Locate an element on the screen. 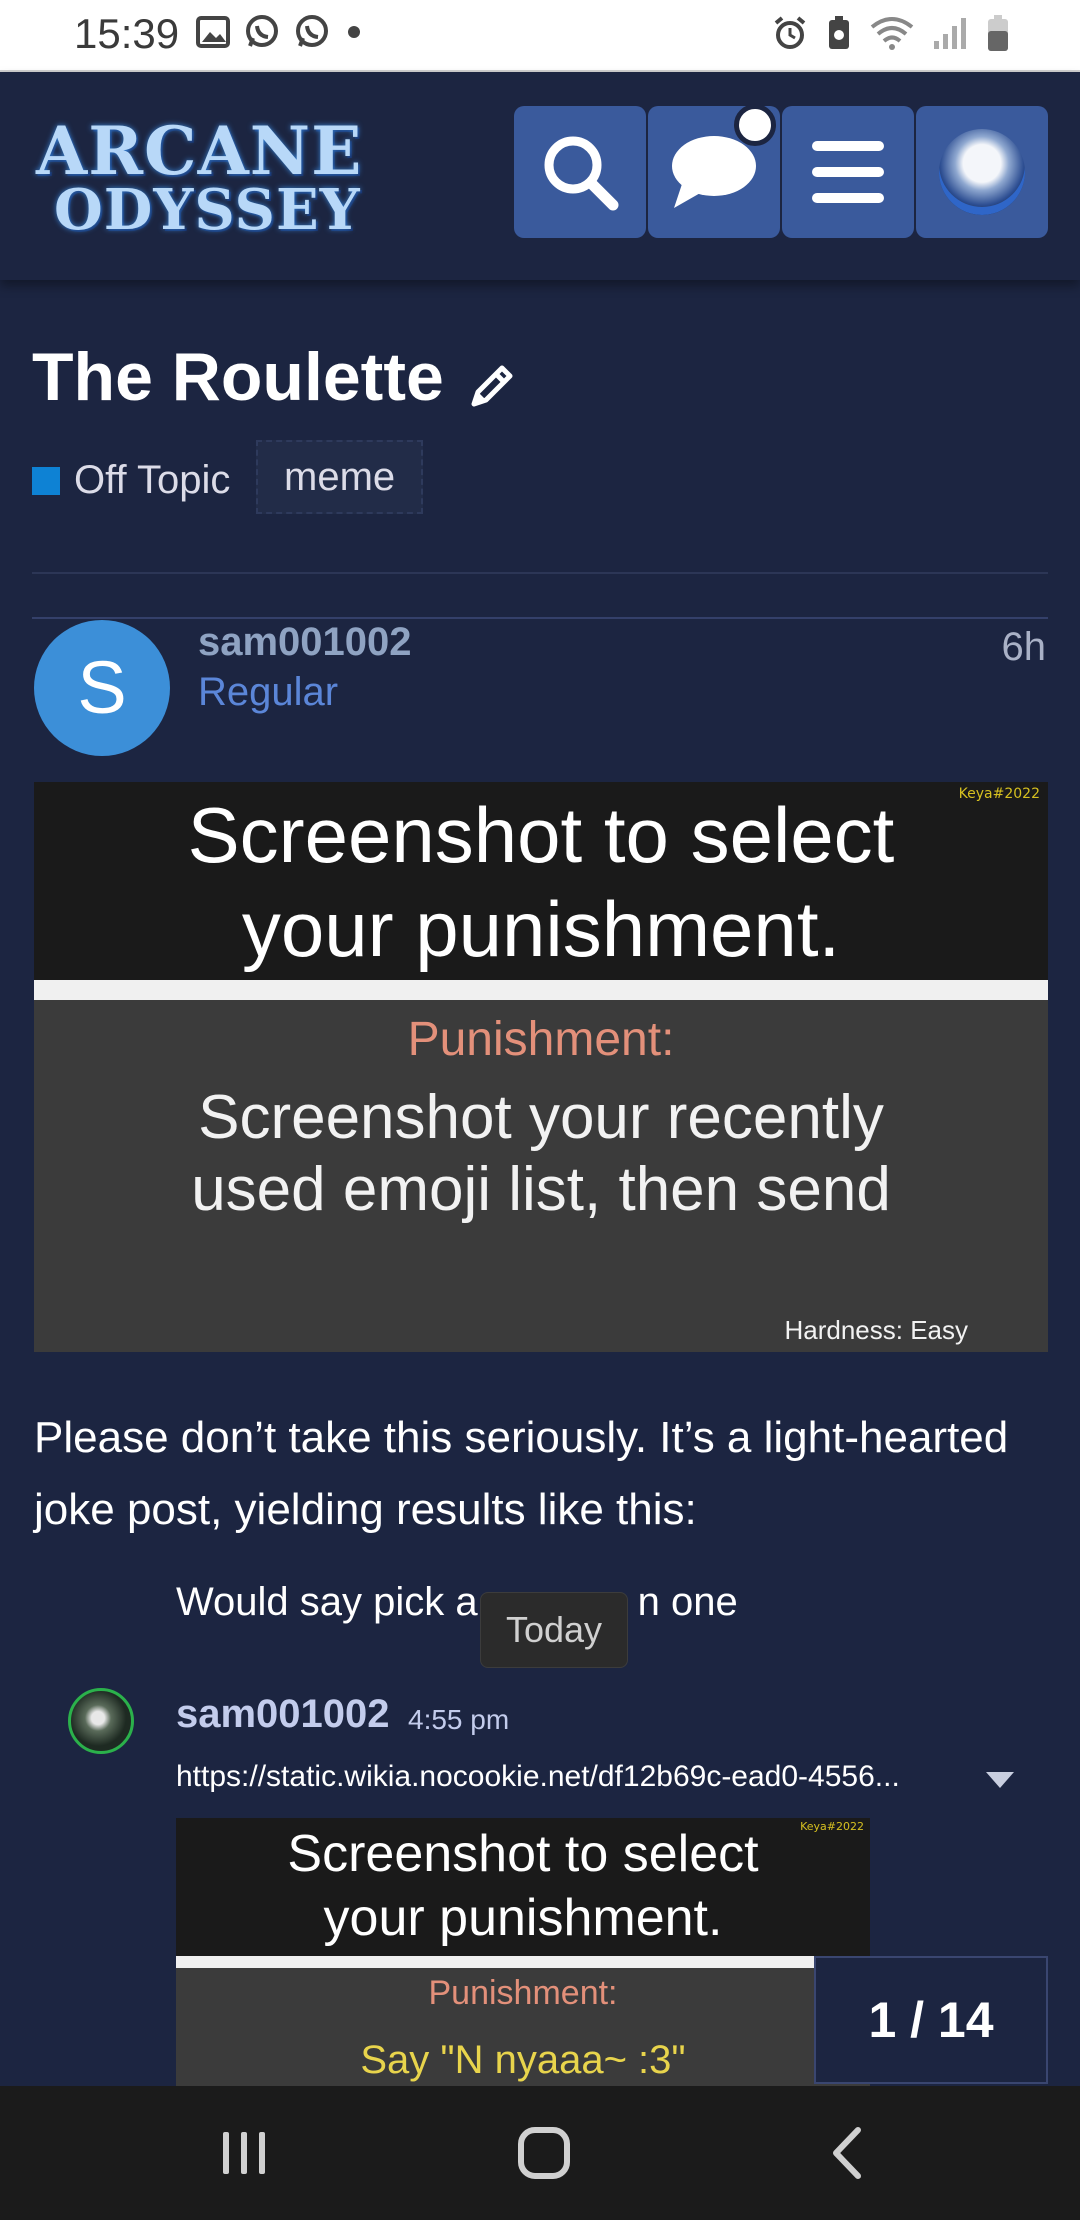 This screenshot has width=1080, height=2220. post-author-role: Regular is located at coordinates (268, 692).